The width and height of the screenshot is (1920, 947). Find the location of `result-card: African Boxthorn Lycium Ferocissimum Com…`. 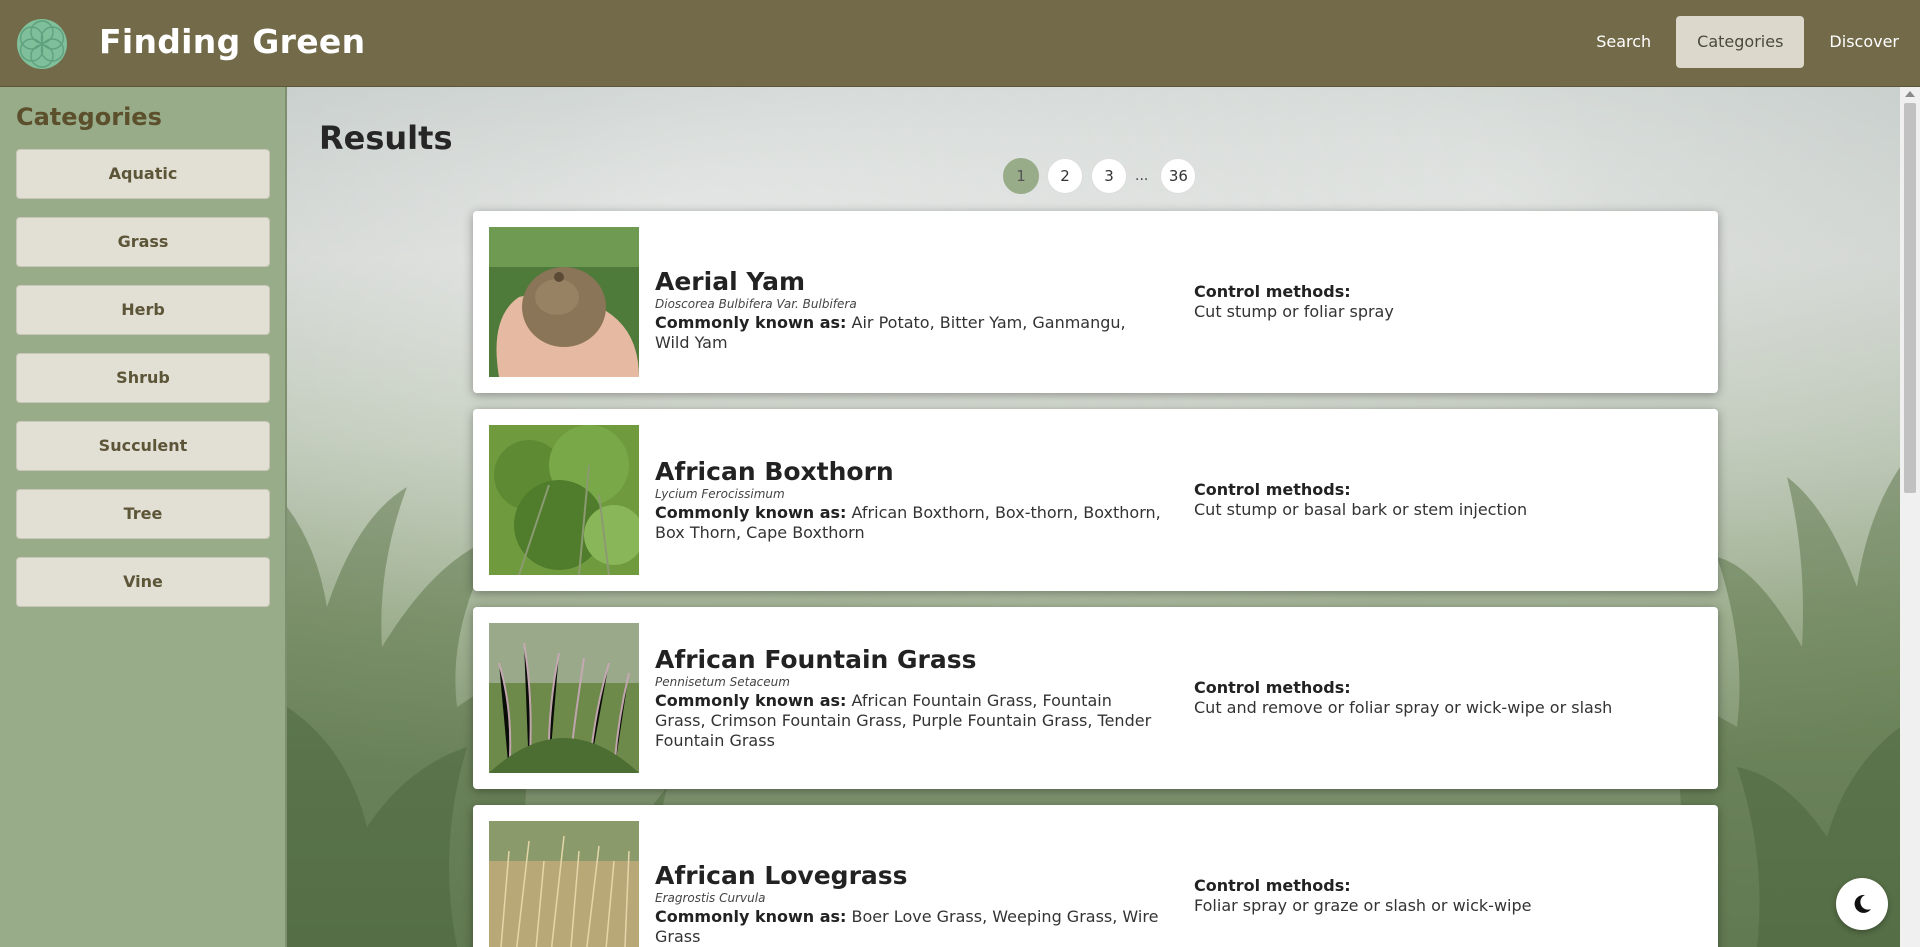

result-card: African Boxthorn Lycium Ferocissimum Com… is located at coordinates (1095, 500).